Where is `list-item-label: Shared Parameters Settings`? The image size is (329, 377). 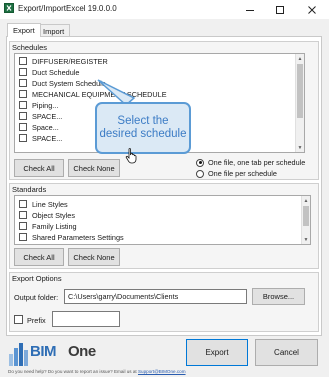 list-item-label: Shared Parameters Settings is located at coordinates (78, 237).